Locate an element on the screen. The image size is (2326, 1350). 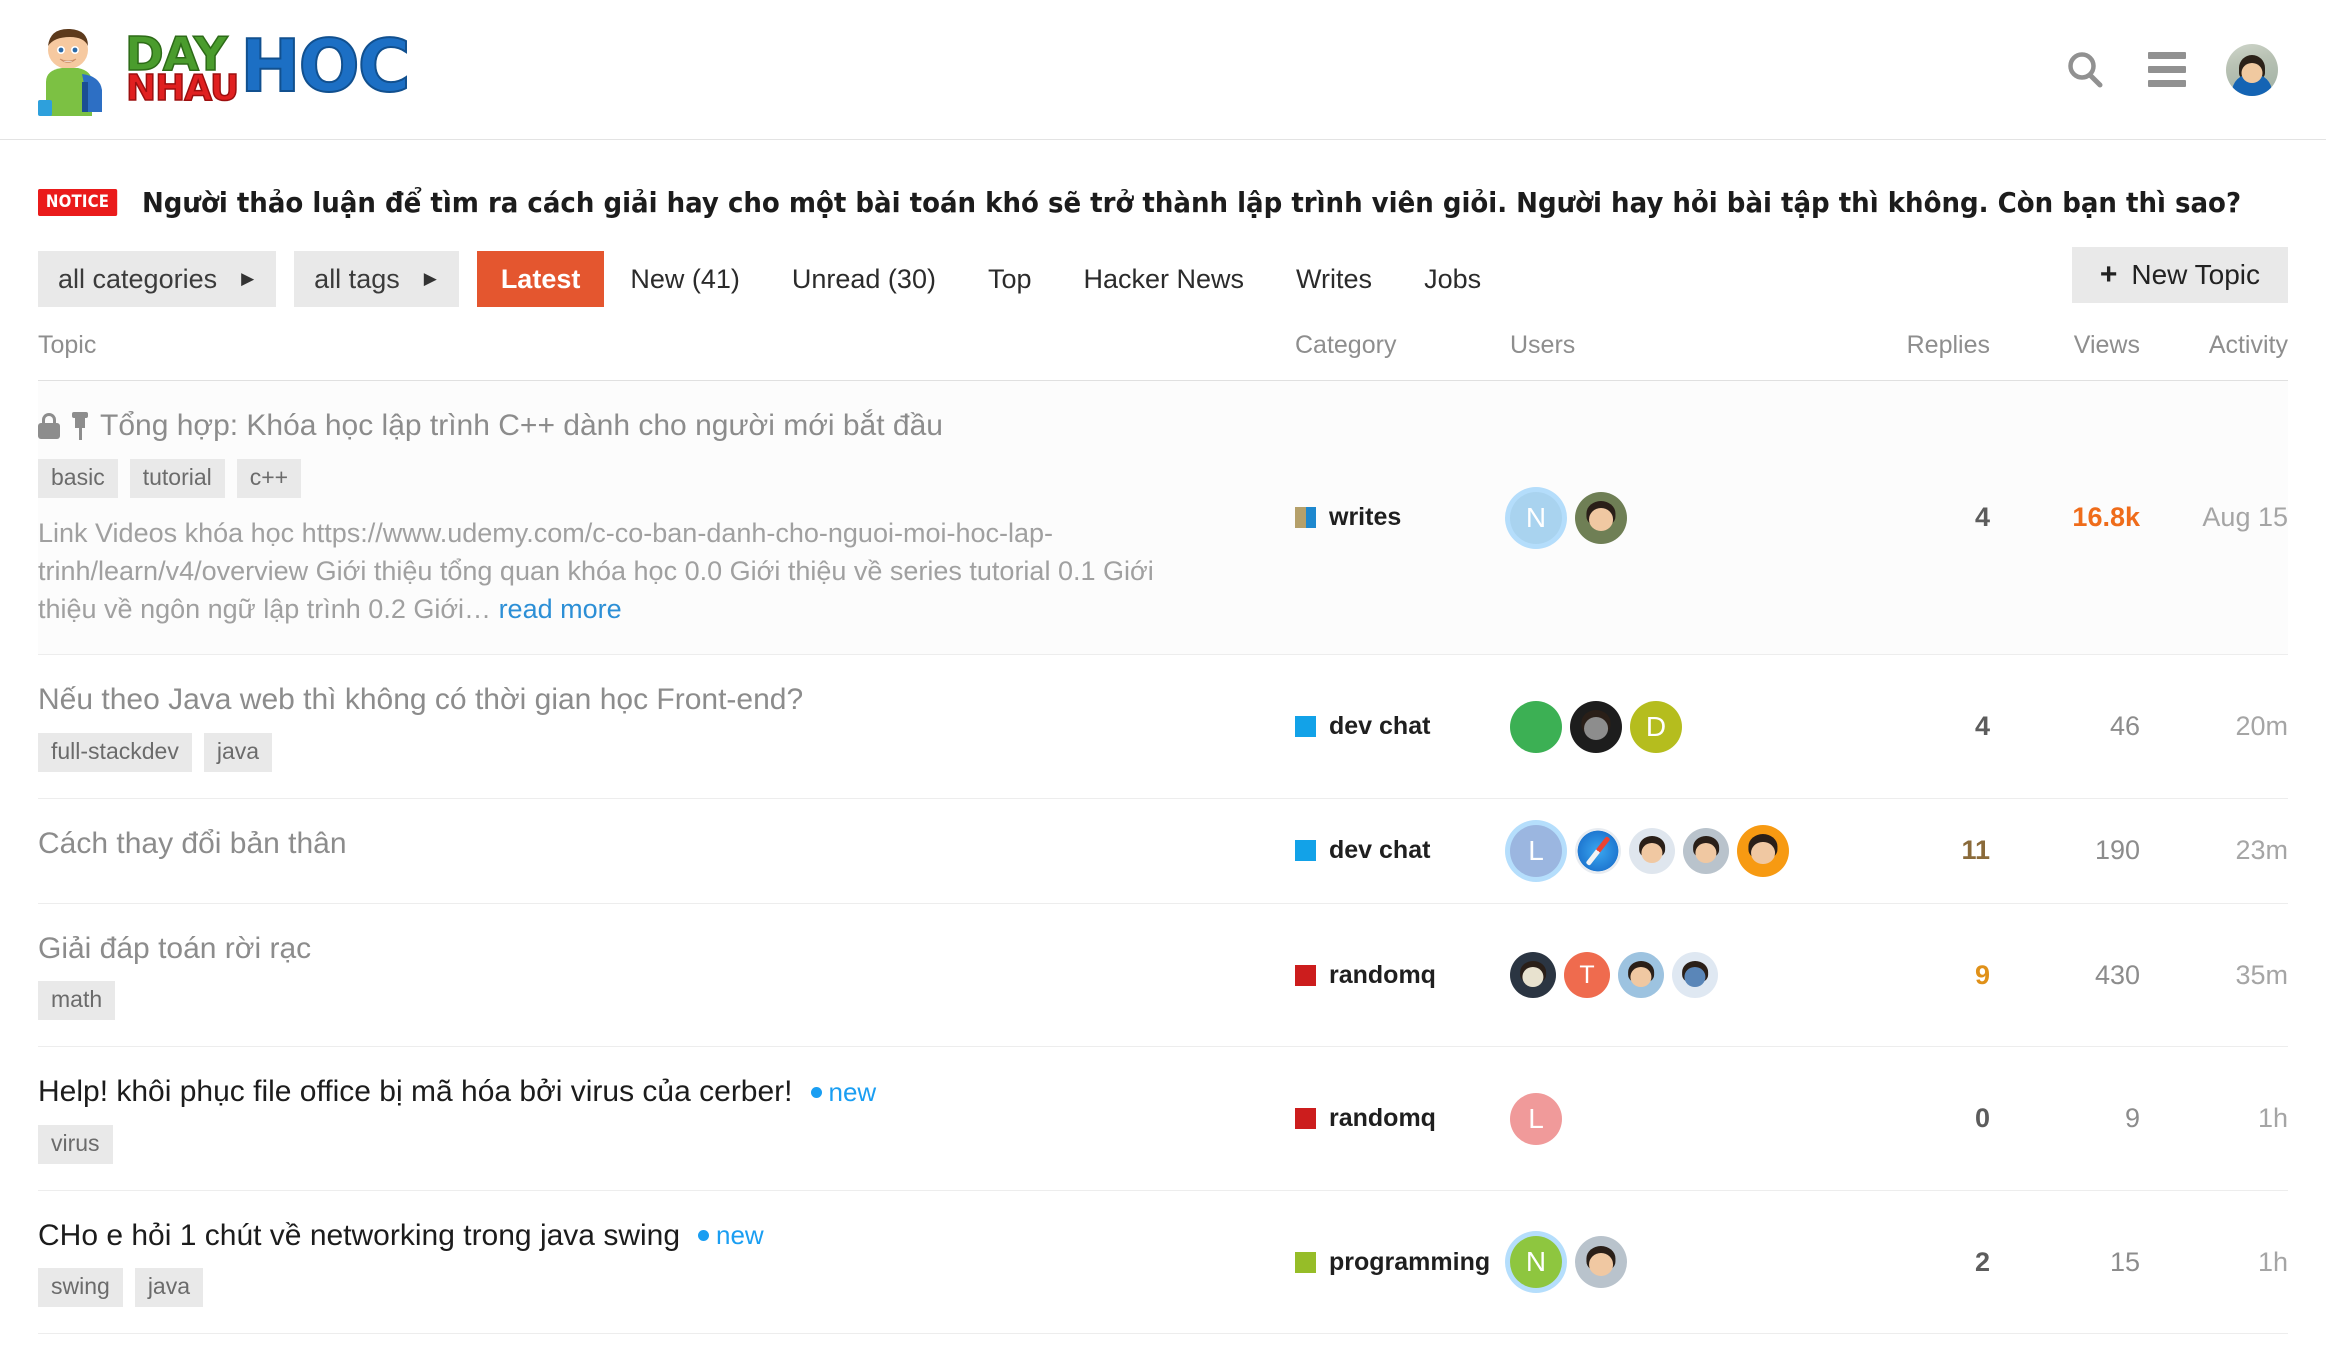
chevron-right-icon: ▶ is located at coordinates (248, 278).